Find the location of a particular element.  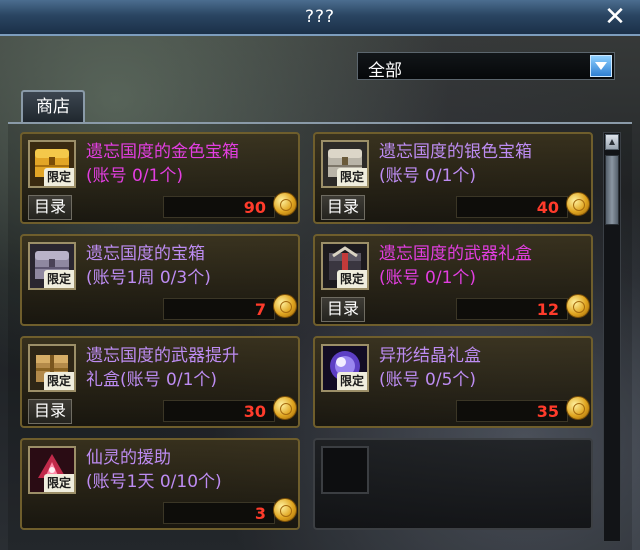

shop-item-card: 限定 遗忘国度的武器礼盒 (账号 0/1个) 目录 12 is located at coordinates (453, 280).